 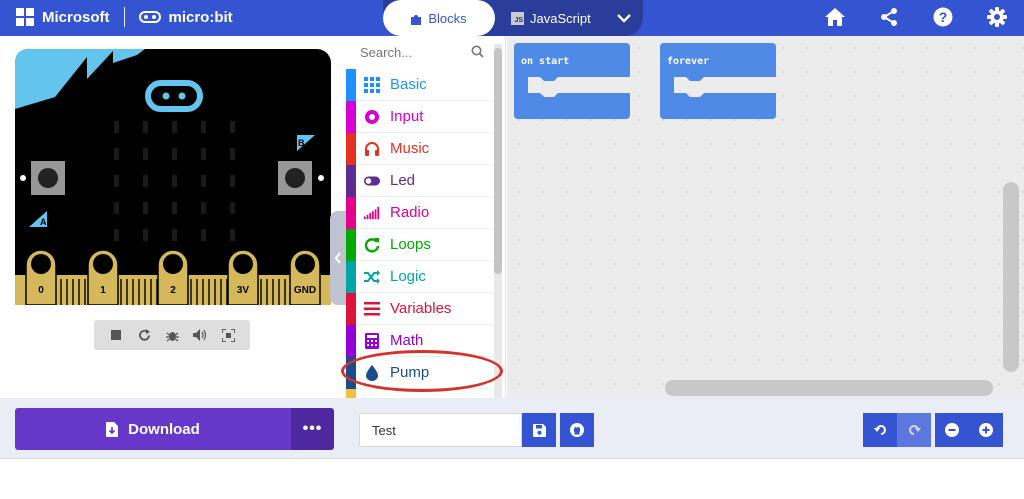 I want to click on fullscreen-icon, so click(x=228, y=335).